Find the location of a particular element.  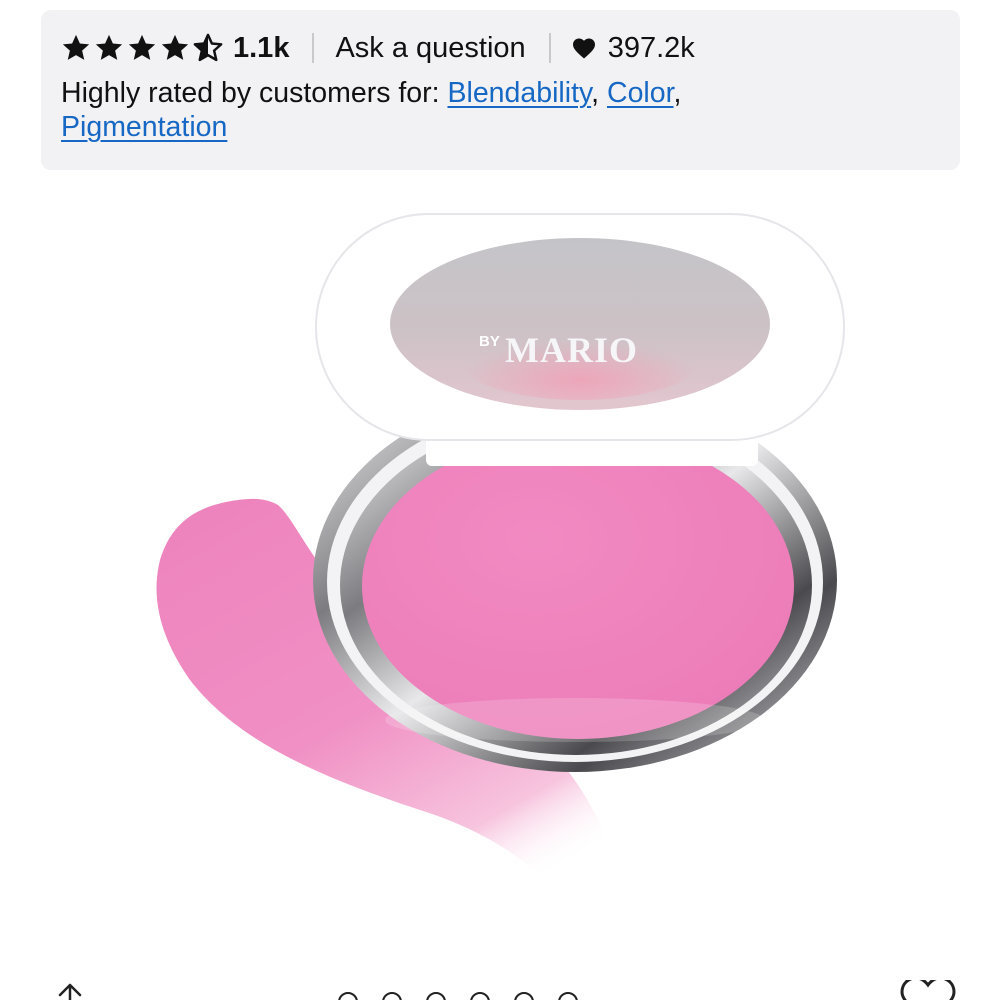

carousel-dots is located at coordinates (458, 996).